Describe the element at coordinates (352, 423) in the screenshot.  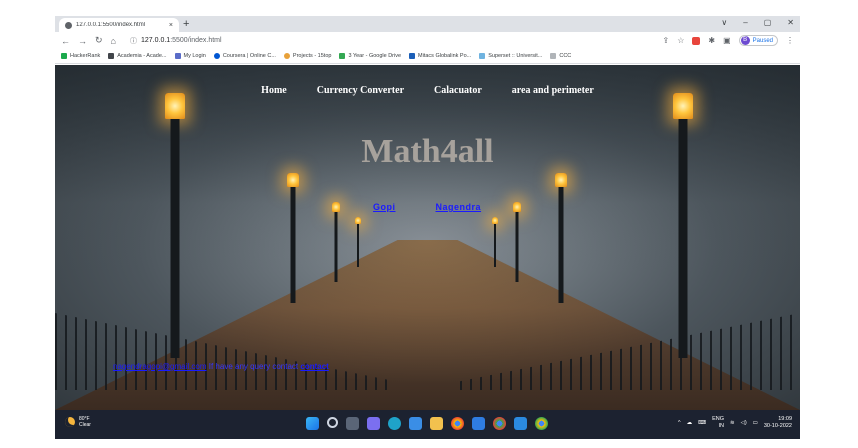
I see `task-view-icon` at that location.